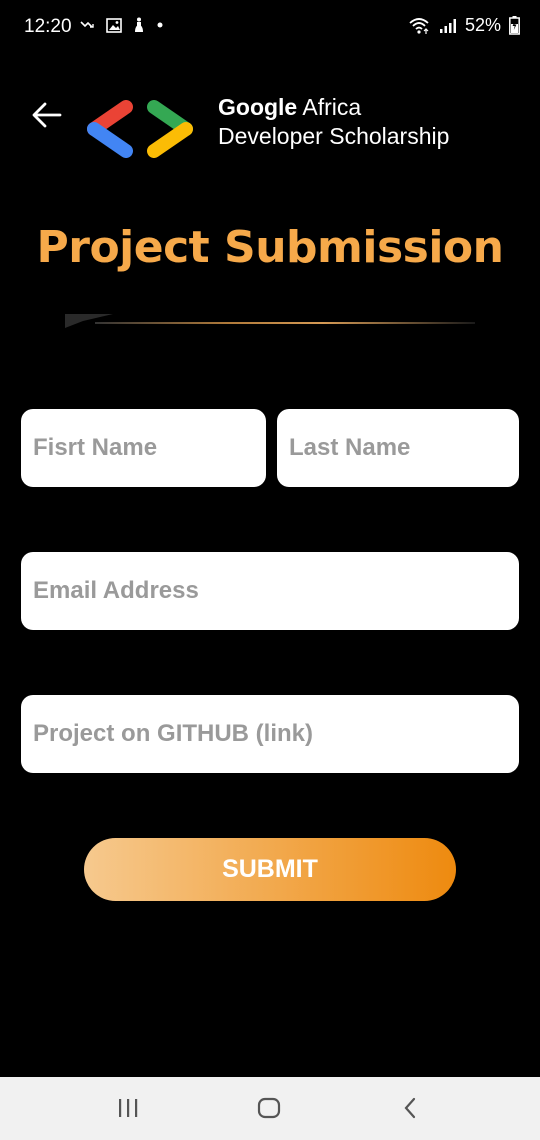 Image resolution: width=540 pixels, height=1140 pixels. Describe the element at coordinates (329, 107) in the screenshot. I see `brand-africa: Africa` at that location.